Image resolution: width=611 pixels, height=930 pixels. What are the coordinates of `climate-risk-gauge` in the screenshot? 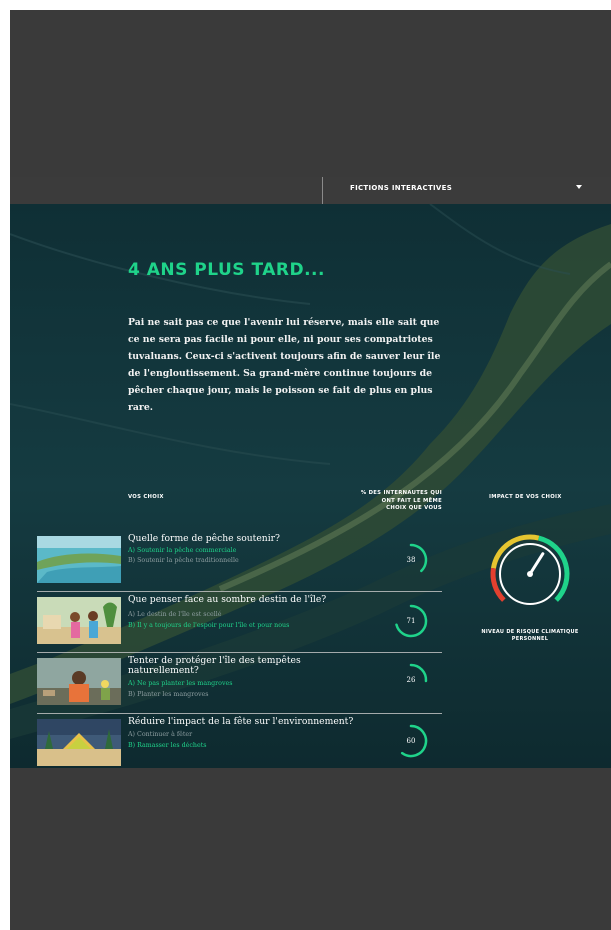 It's located at (530, 569).